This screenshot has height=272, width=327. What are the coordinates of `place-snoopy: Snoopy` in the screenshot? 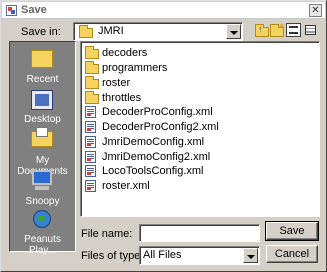 It's located at (42, 190).